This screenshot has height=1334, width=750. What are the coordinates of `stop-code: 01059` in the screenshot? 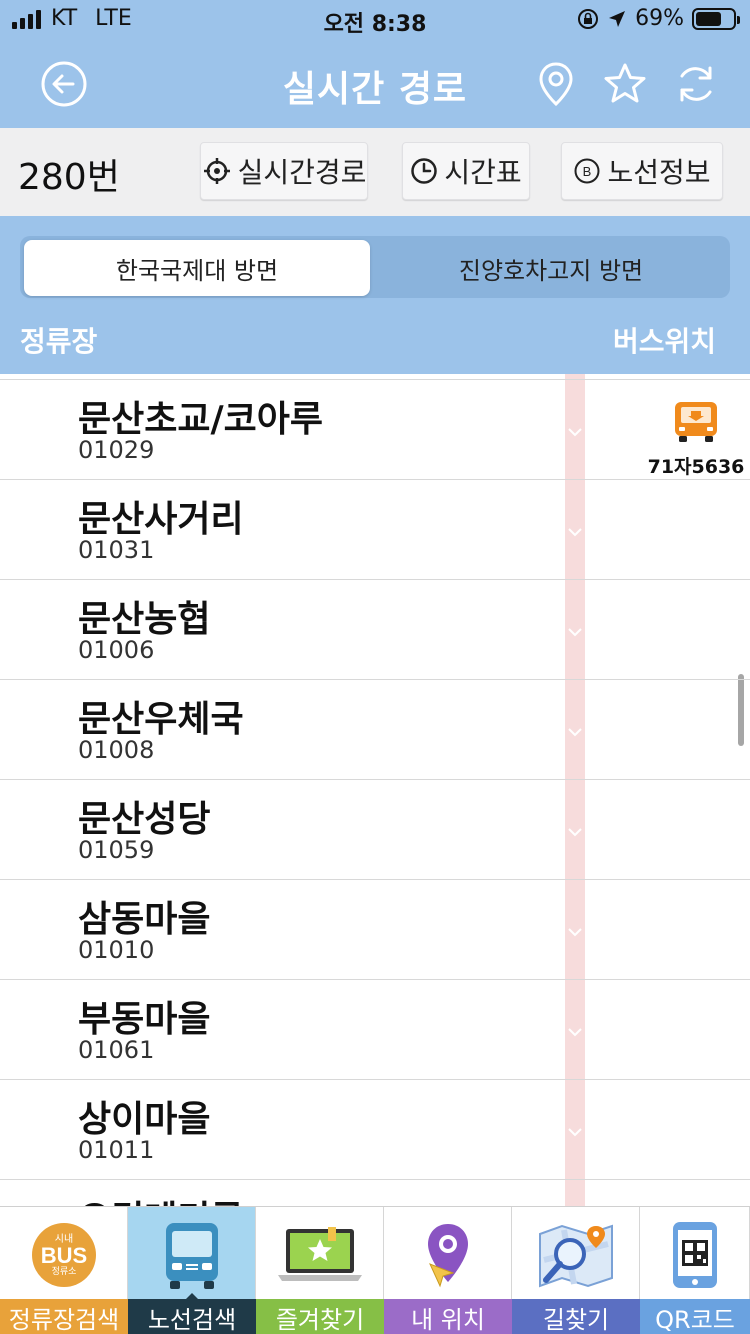 It's located at (116, 850).